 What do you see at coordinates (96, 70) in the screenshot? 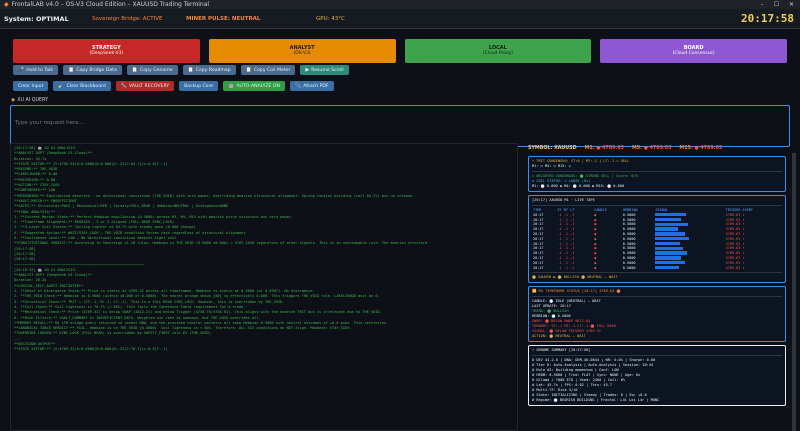
I see `copy-bridge-data-label: Copy Bridge Data` at bounding box center [96, 70].